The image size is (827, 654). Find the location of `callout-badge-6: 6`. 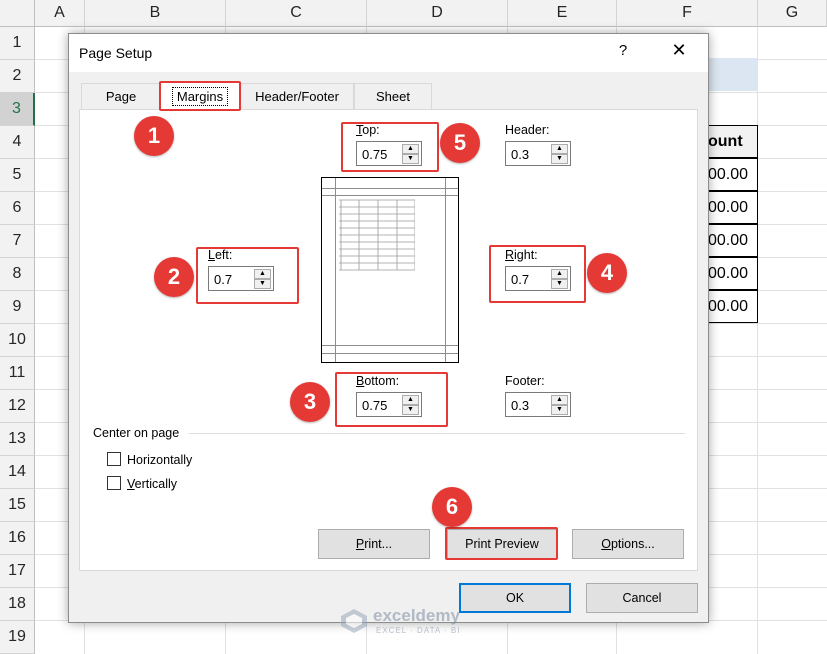

callout-badge-6: 6 is located at coordinates (452, 507).